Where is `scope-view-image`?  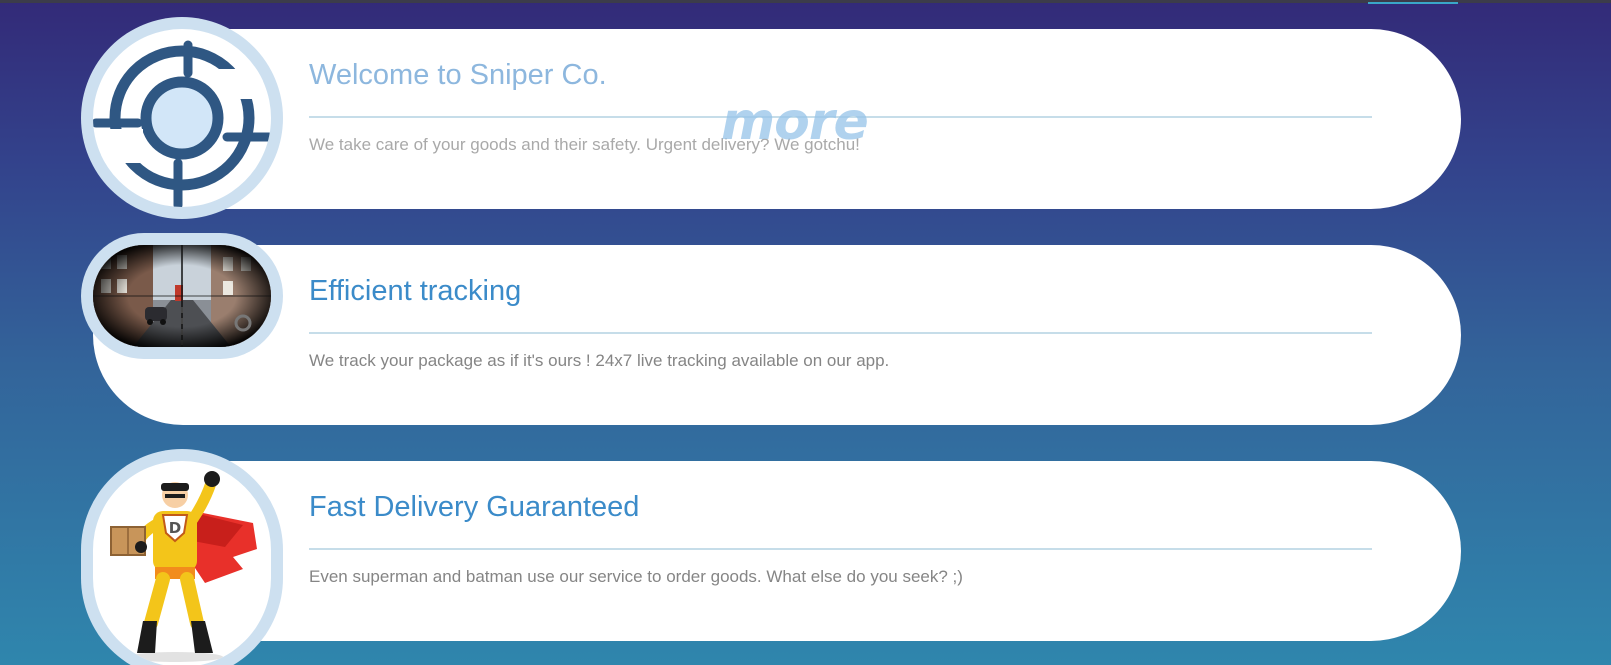
scope-view-image is located at coordinates (182, 296).